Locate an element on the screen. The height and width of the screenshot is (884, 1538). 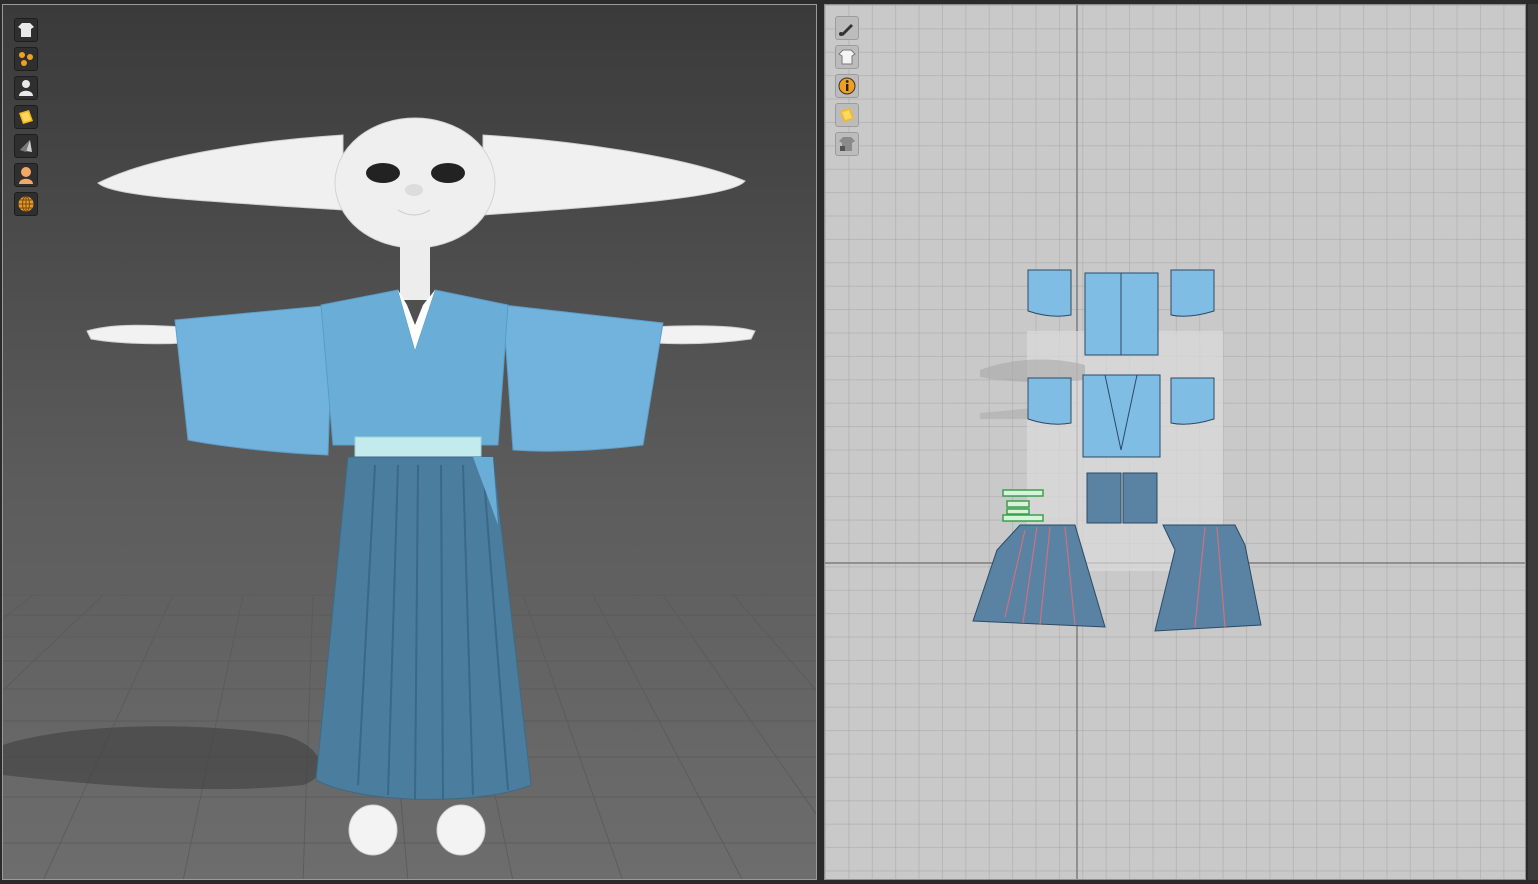
avatar-shadow is located at coordinates (162, 758).